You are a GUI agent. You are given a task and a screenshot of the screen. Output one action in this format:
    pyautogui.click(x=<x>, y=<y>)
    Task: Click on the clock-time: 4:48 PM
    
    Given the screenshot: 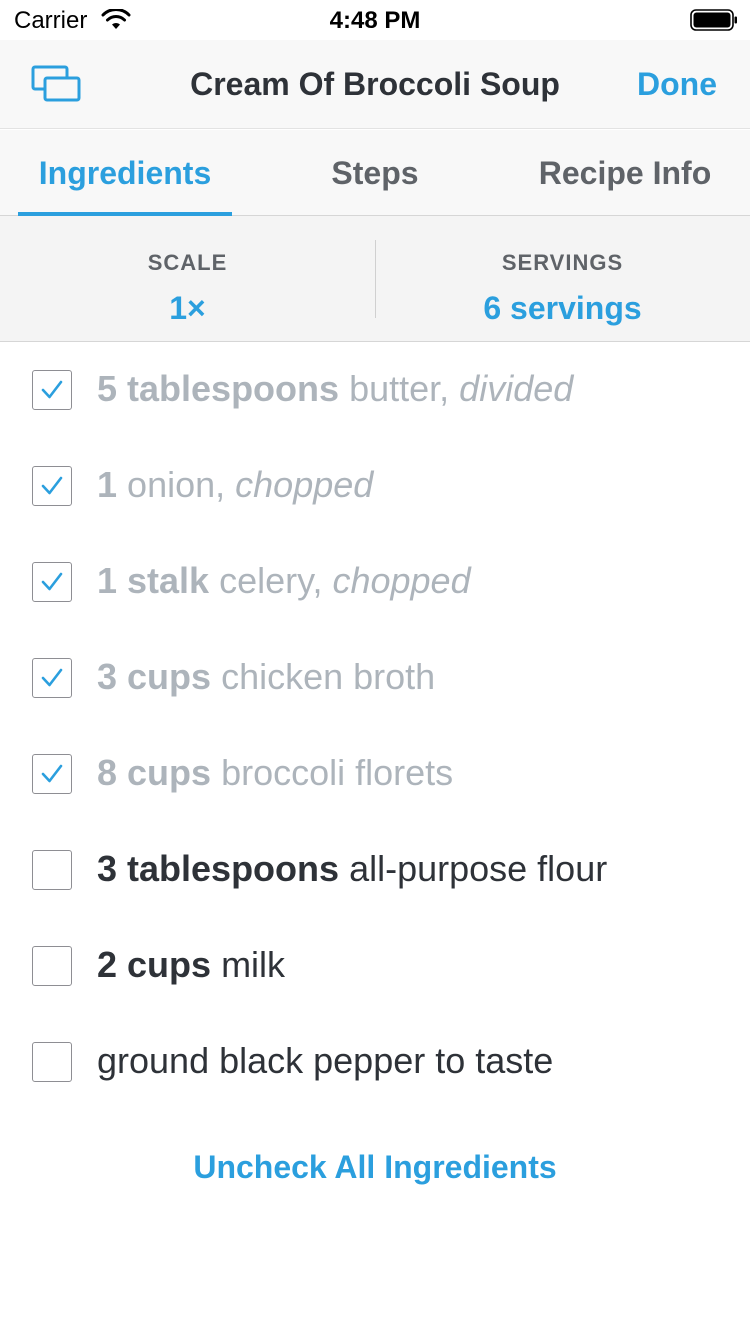 What is the action you would take?
    pyautogui.click(x=375, y=20)
    